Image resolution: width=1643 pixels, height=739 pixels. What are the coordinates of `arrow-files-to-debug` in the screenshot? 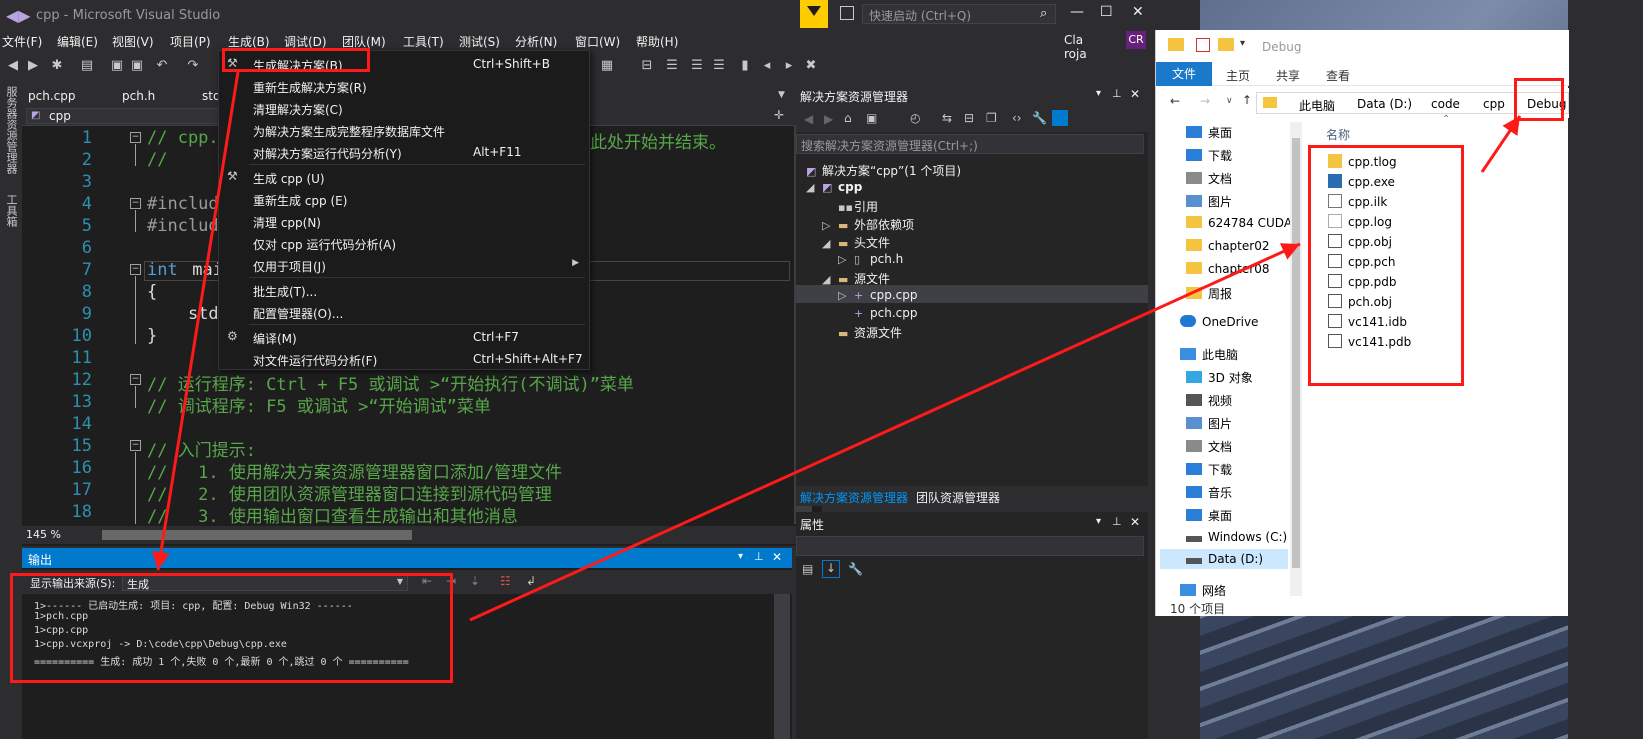 It's located at (1501, 144).